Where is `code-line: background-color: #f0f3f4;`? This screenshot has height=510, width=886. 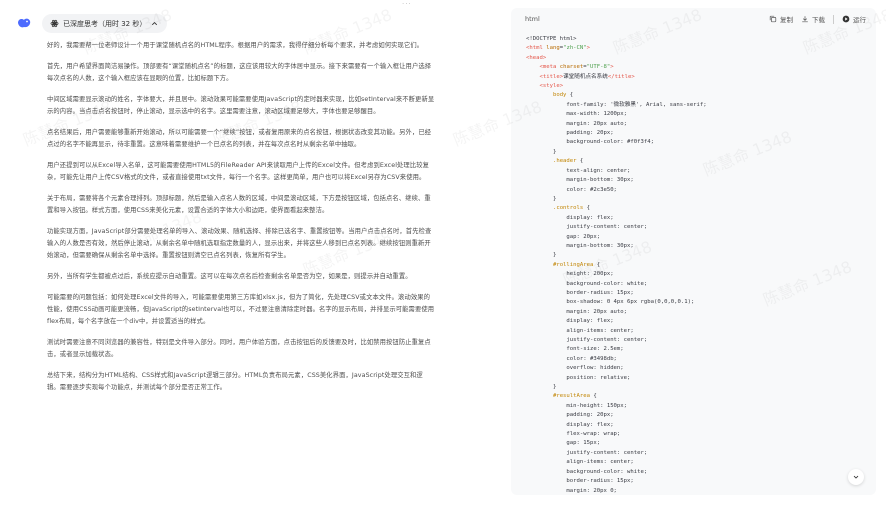 code-line: background-color: #f0f3f4; is located at coordinates (590, 142).